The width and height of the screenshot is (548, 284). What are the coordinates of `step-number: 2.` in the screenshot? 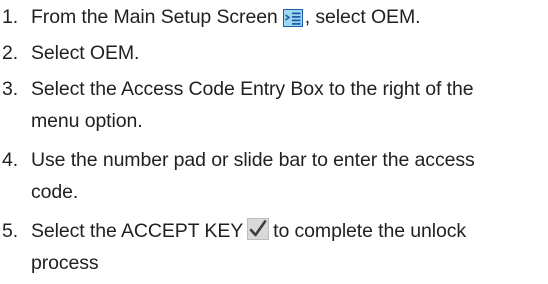 It's located at (10, 53).